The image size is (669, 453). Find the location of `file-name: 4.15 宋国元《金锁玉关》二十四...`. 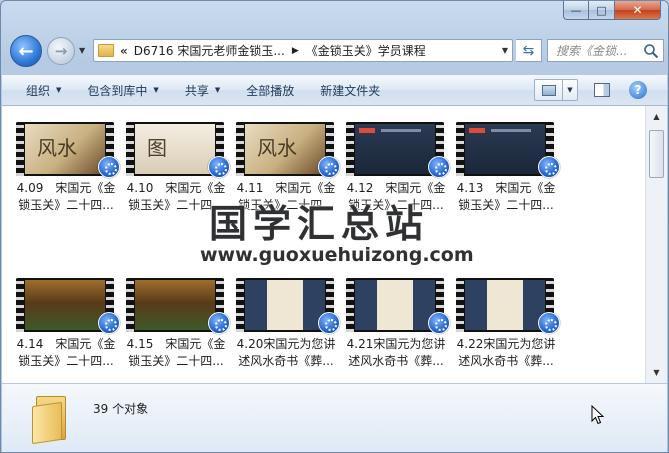

file-name: 4.15 宋国元《金锁玉关》二十四... is located at coordinates (176, 352).